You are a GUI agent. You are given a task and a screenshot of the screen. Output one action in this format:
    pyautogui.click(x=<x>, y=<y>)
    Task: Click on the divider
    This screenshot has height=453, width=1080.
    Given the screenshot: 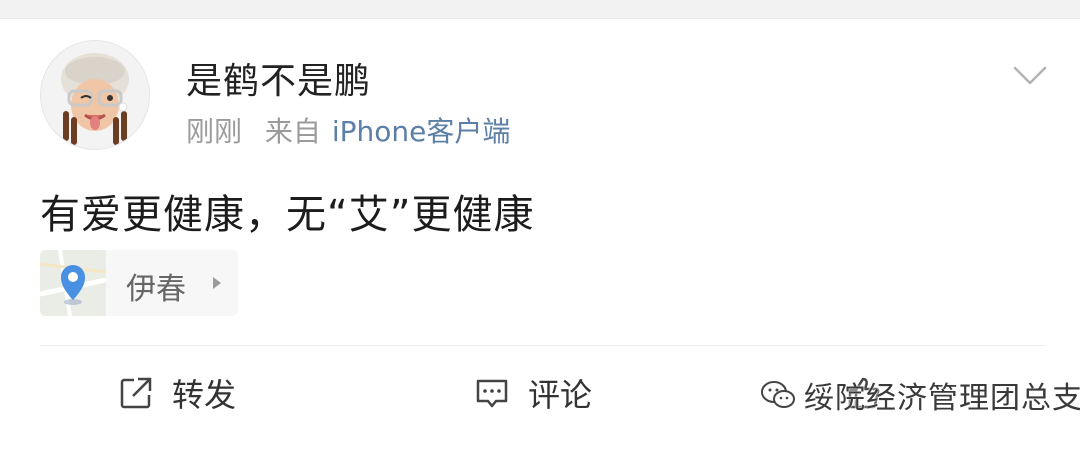 What is the action you would take?
    pyautogui.click(x=543, y=345)
    